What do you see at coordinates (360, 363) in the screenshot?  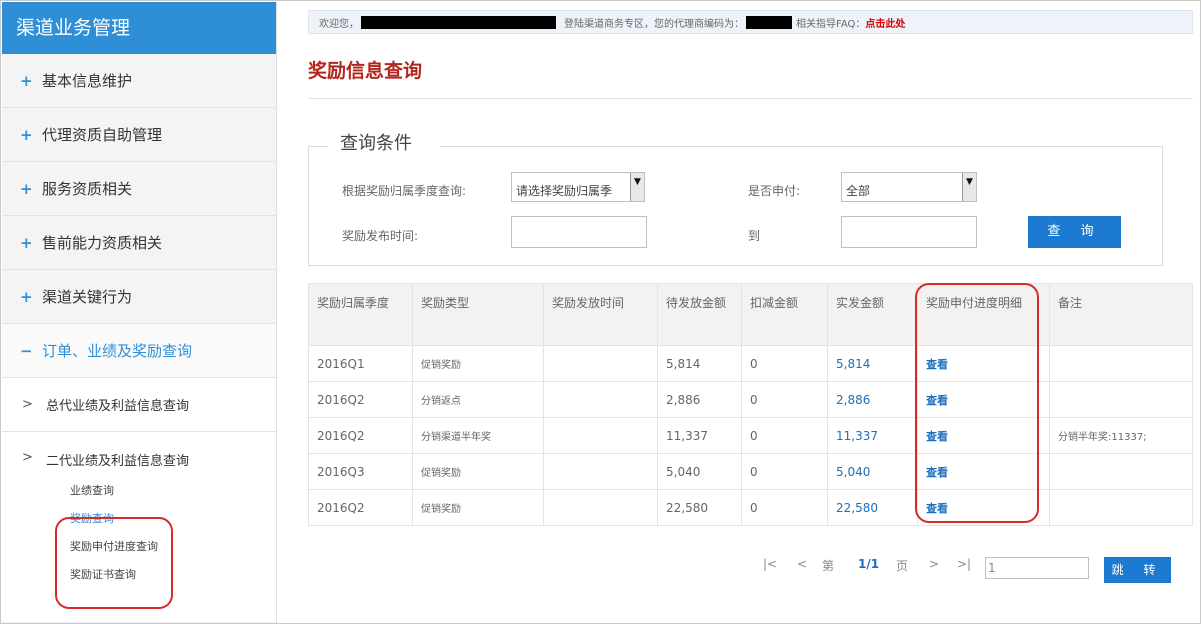 I see `cell-season: 2016Q1` at bounding box center [360, 363].